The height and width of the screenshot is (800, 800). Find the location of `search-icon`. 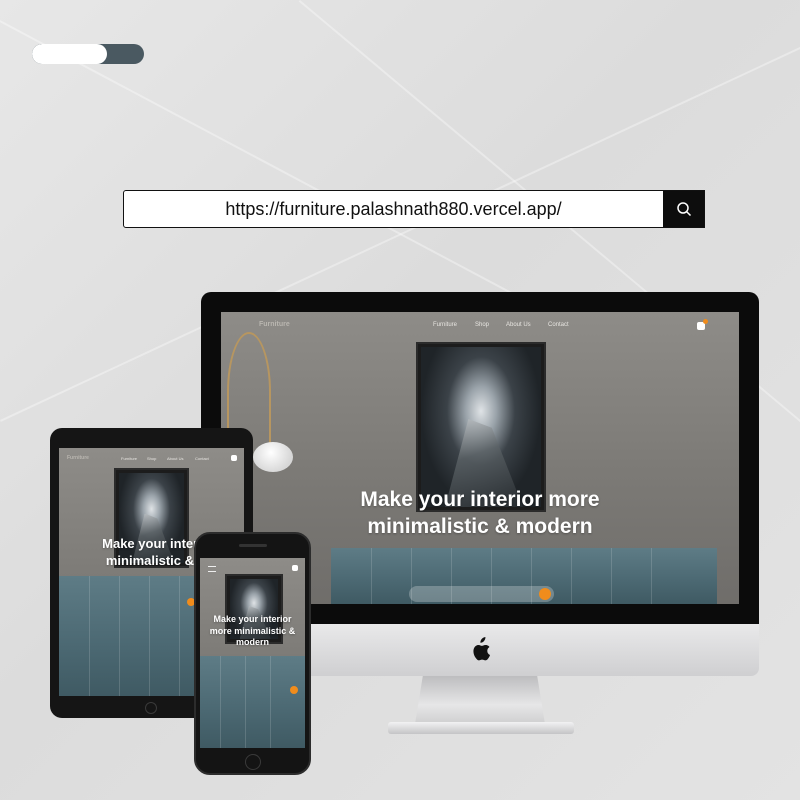

search-icon is located at coordinates (683, 209).